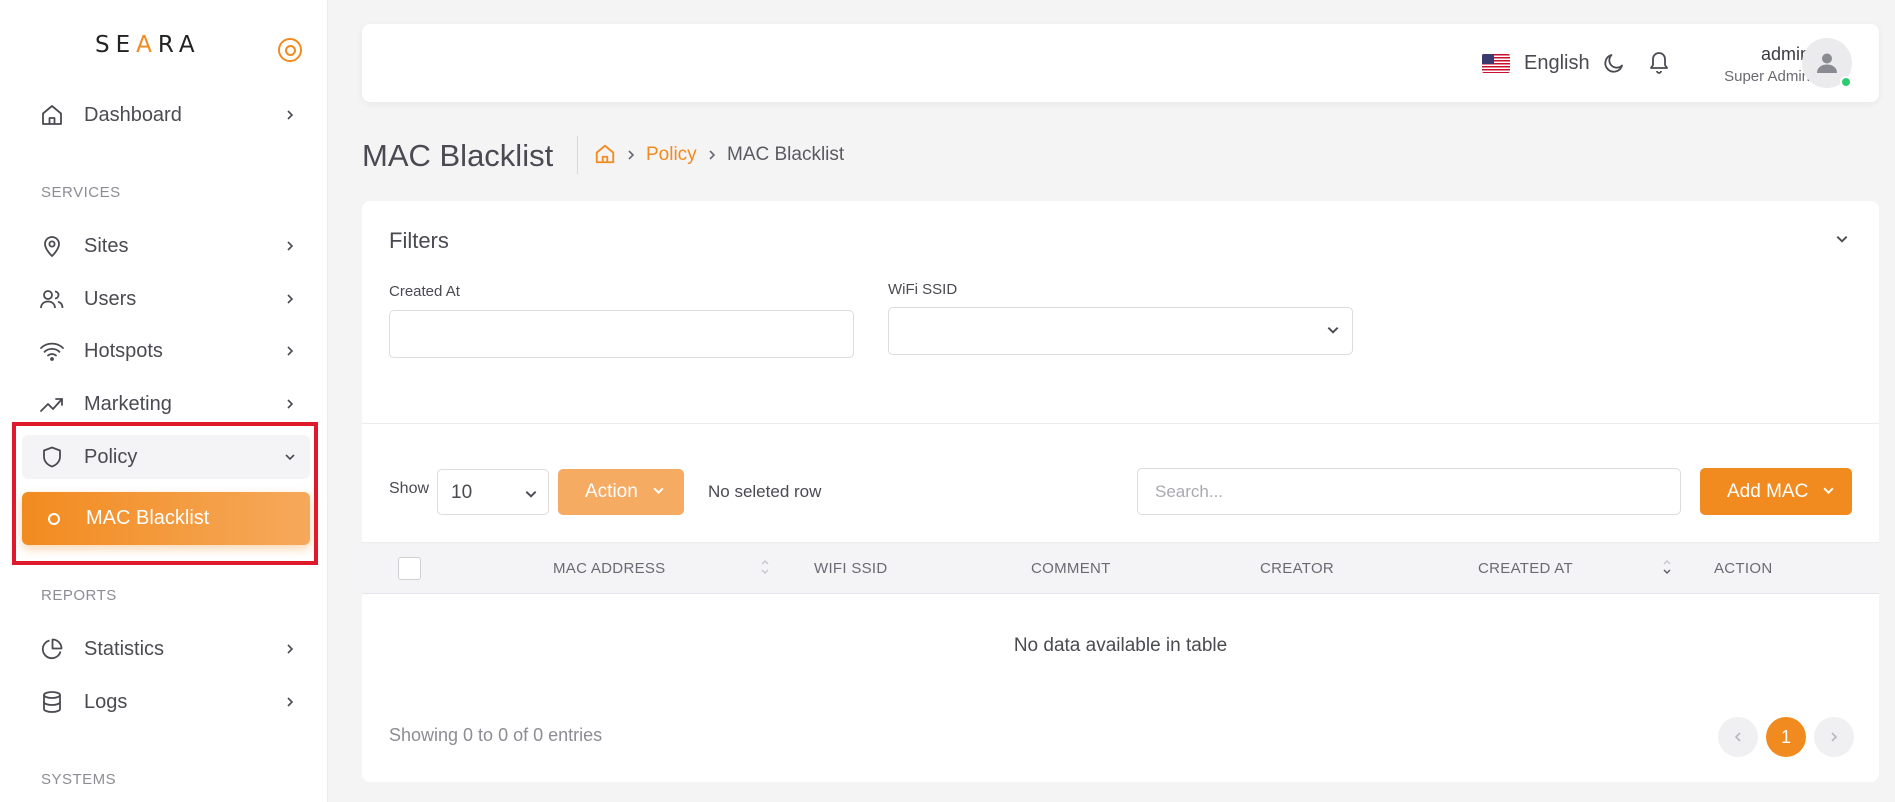 This screenshot has height=802, width=1895. I want to click on sidebar-item-label: Marketing, so click(128, 403).